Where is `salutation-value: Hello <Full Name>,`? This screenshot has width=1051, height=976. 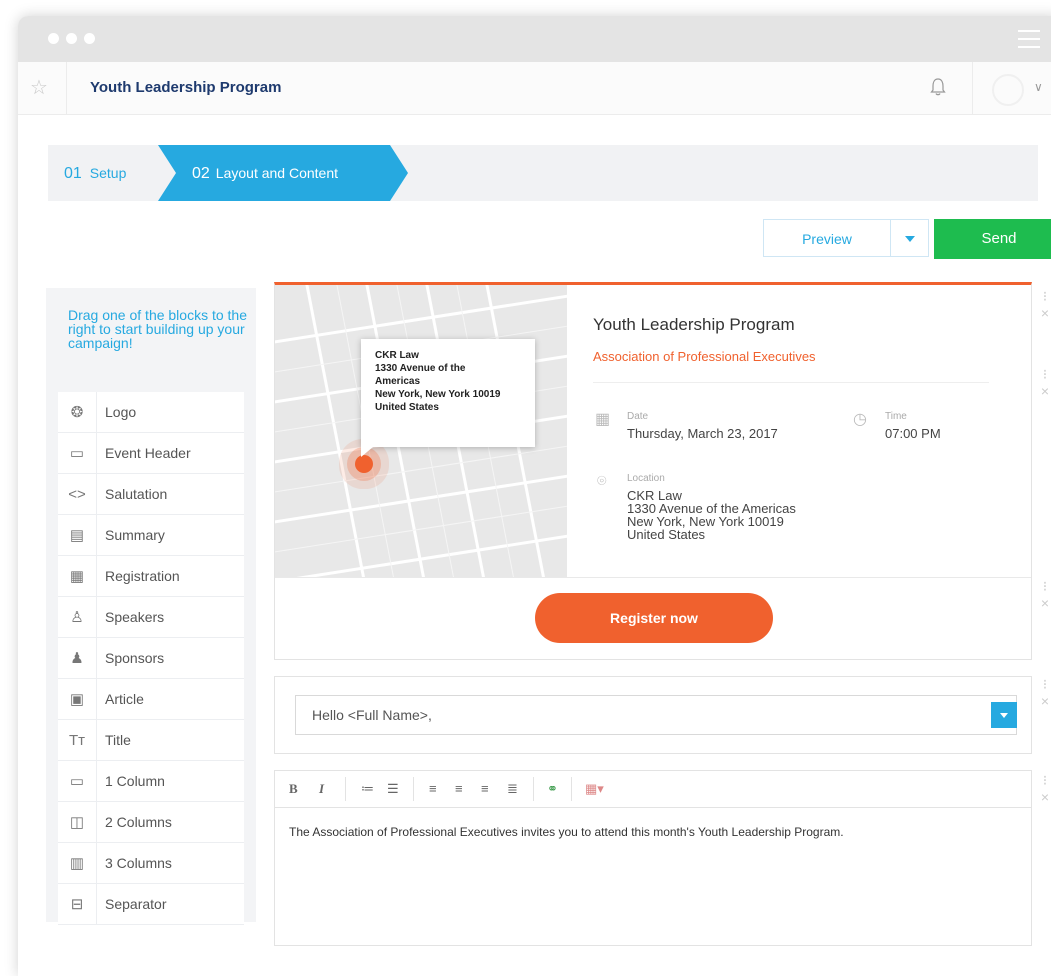 salutation-value: Hello <Full Name>, is located at coordinates (372, 715).